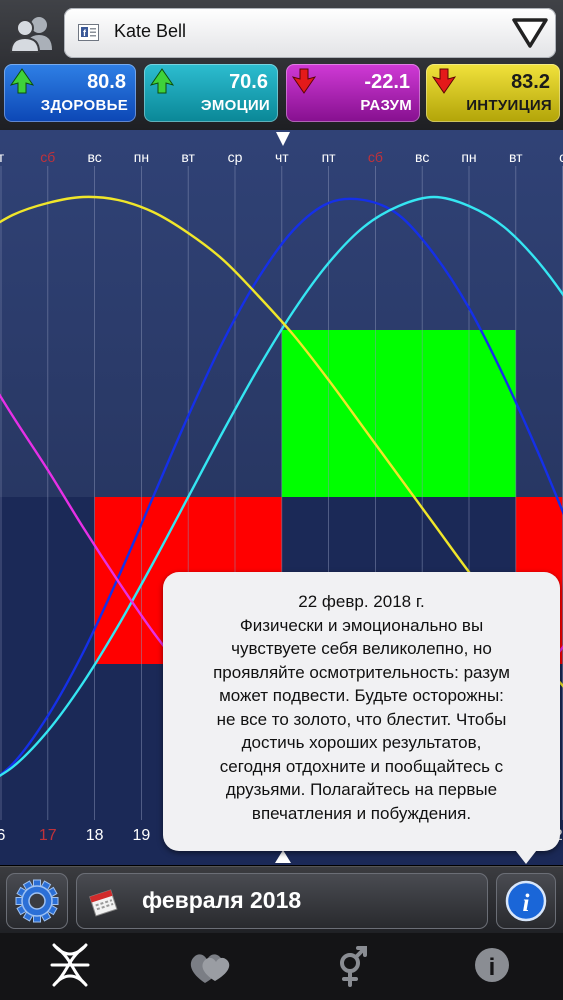  Describe the element at coordinates (95, 835) in the screenshot. I see `date-label: 18` at that location.